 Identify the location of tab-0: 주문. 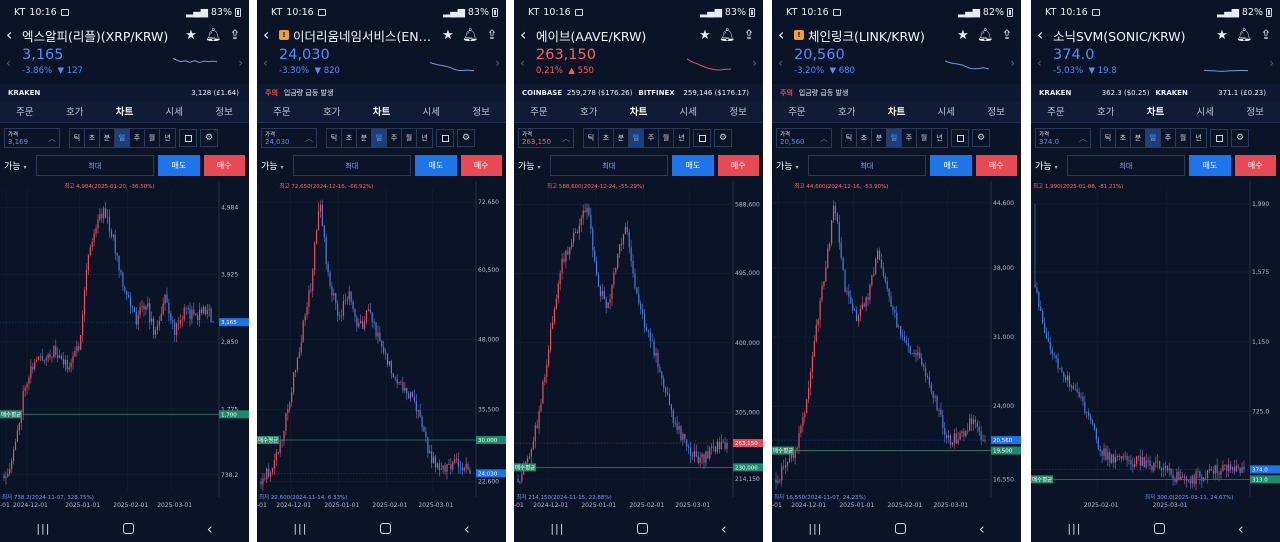
(797, 112).